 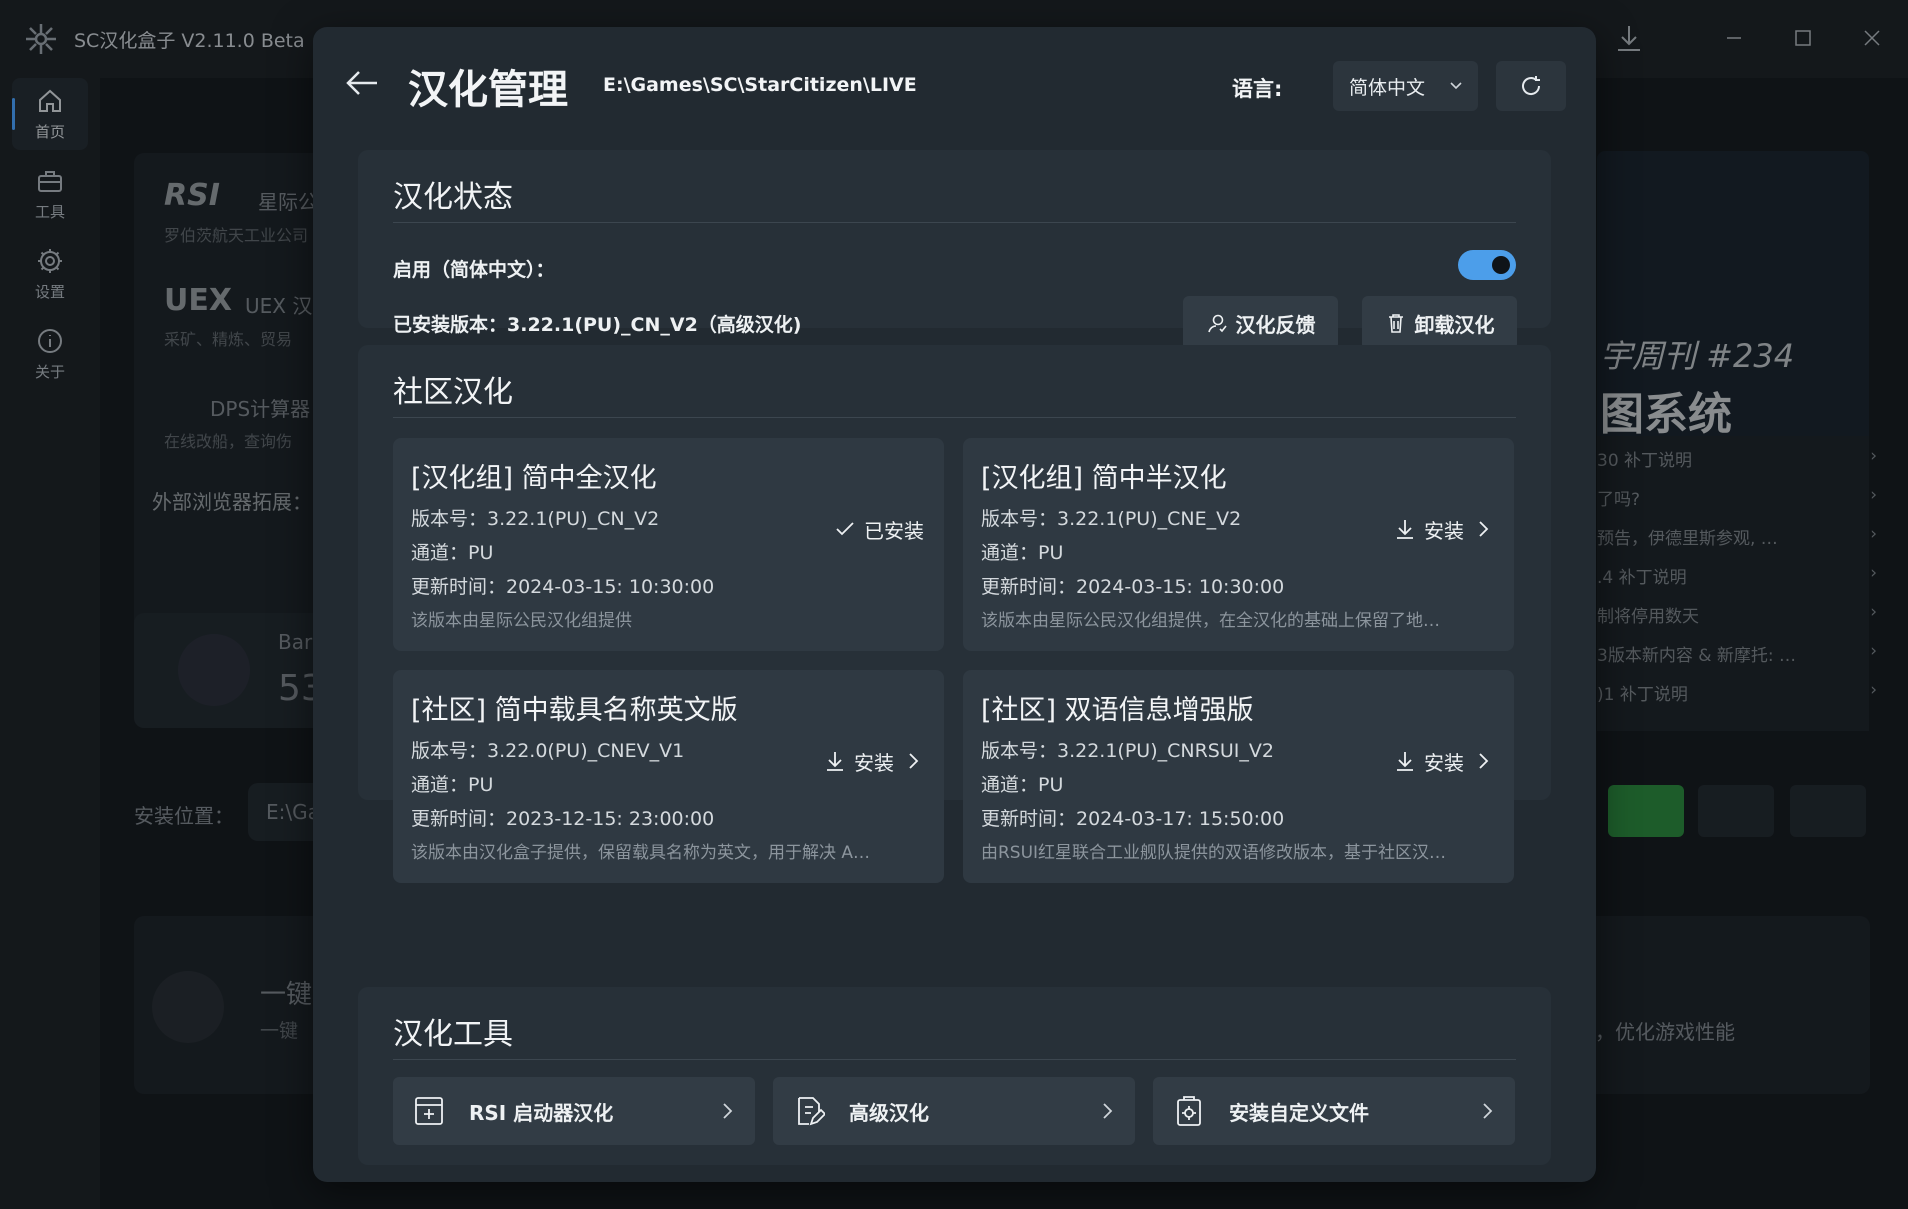 What do you see at coordinates (1104, 478) in the screenshot?
I see `card-title: [汉化组] 简中半汉化` at bounding box center [1104, 478].